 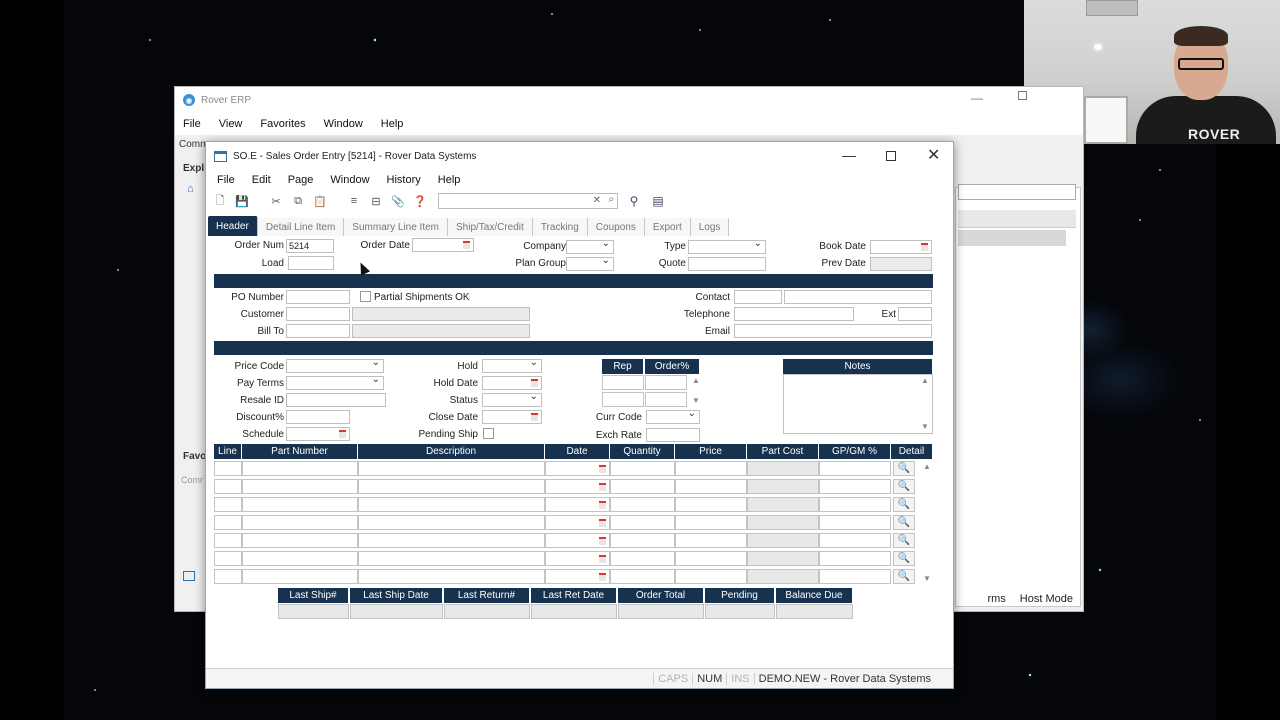 What do you see at coordinates (488, 433) in the screenshot?
I see `pending-ship-checkbox` at bounding box center [488, 433].